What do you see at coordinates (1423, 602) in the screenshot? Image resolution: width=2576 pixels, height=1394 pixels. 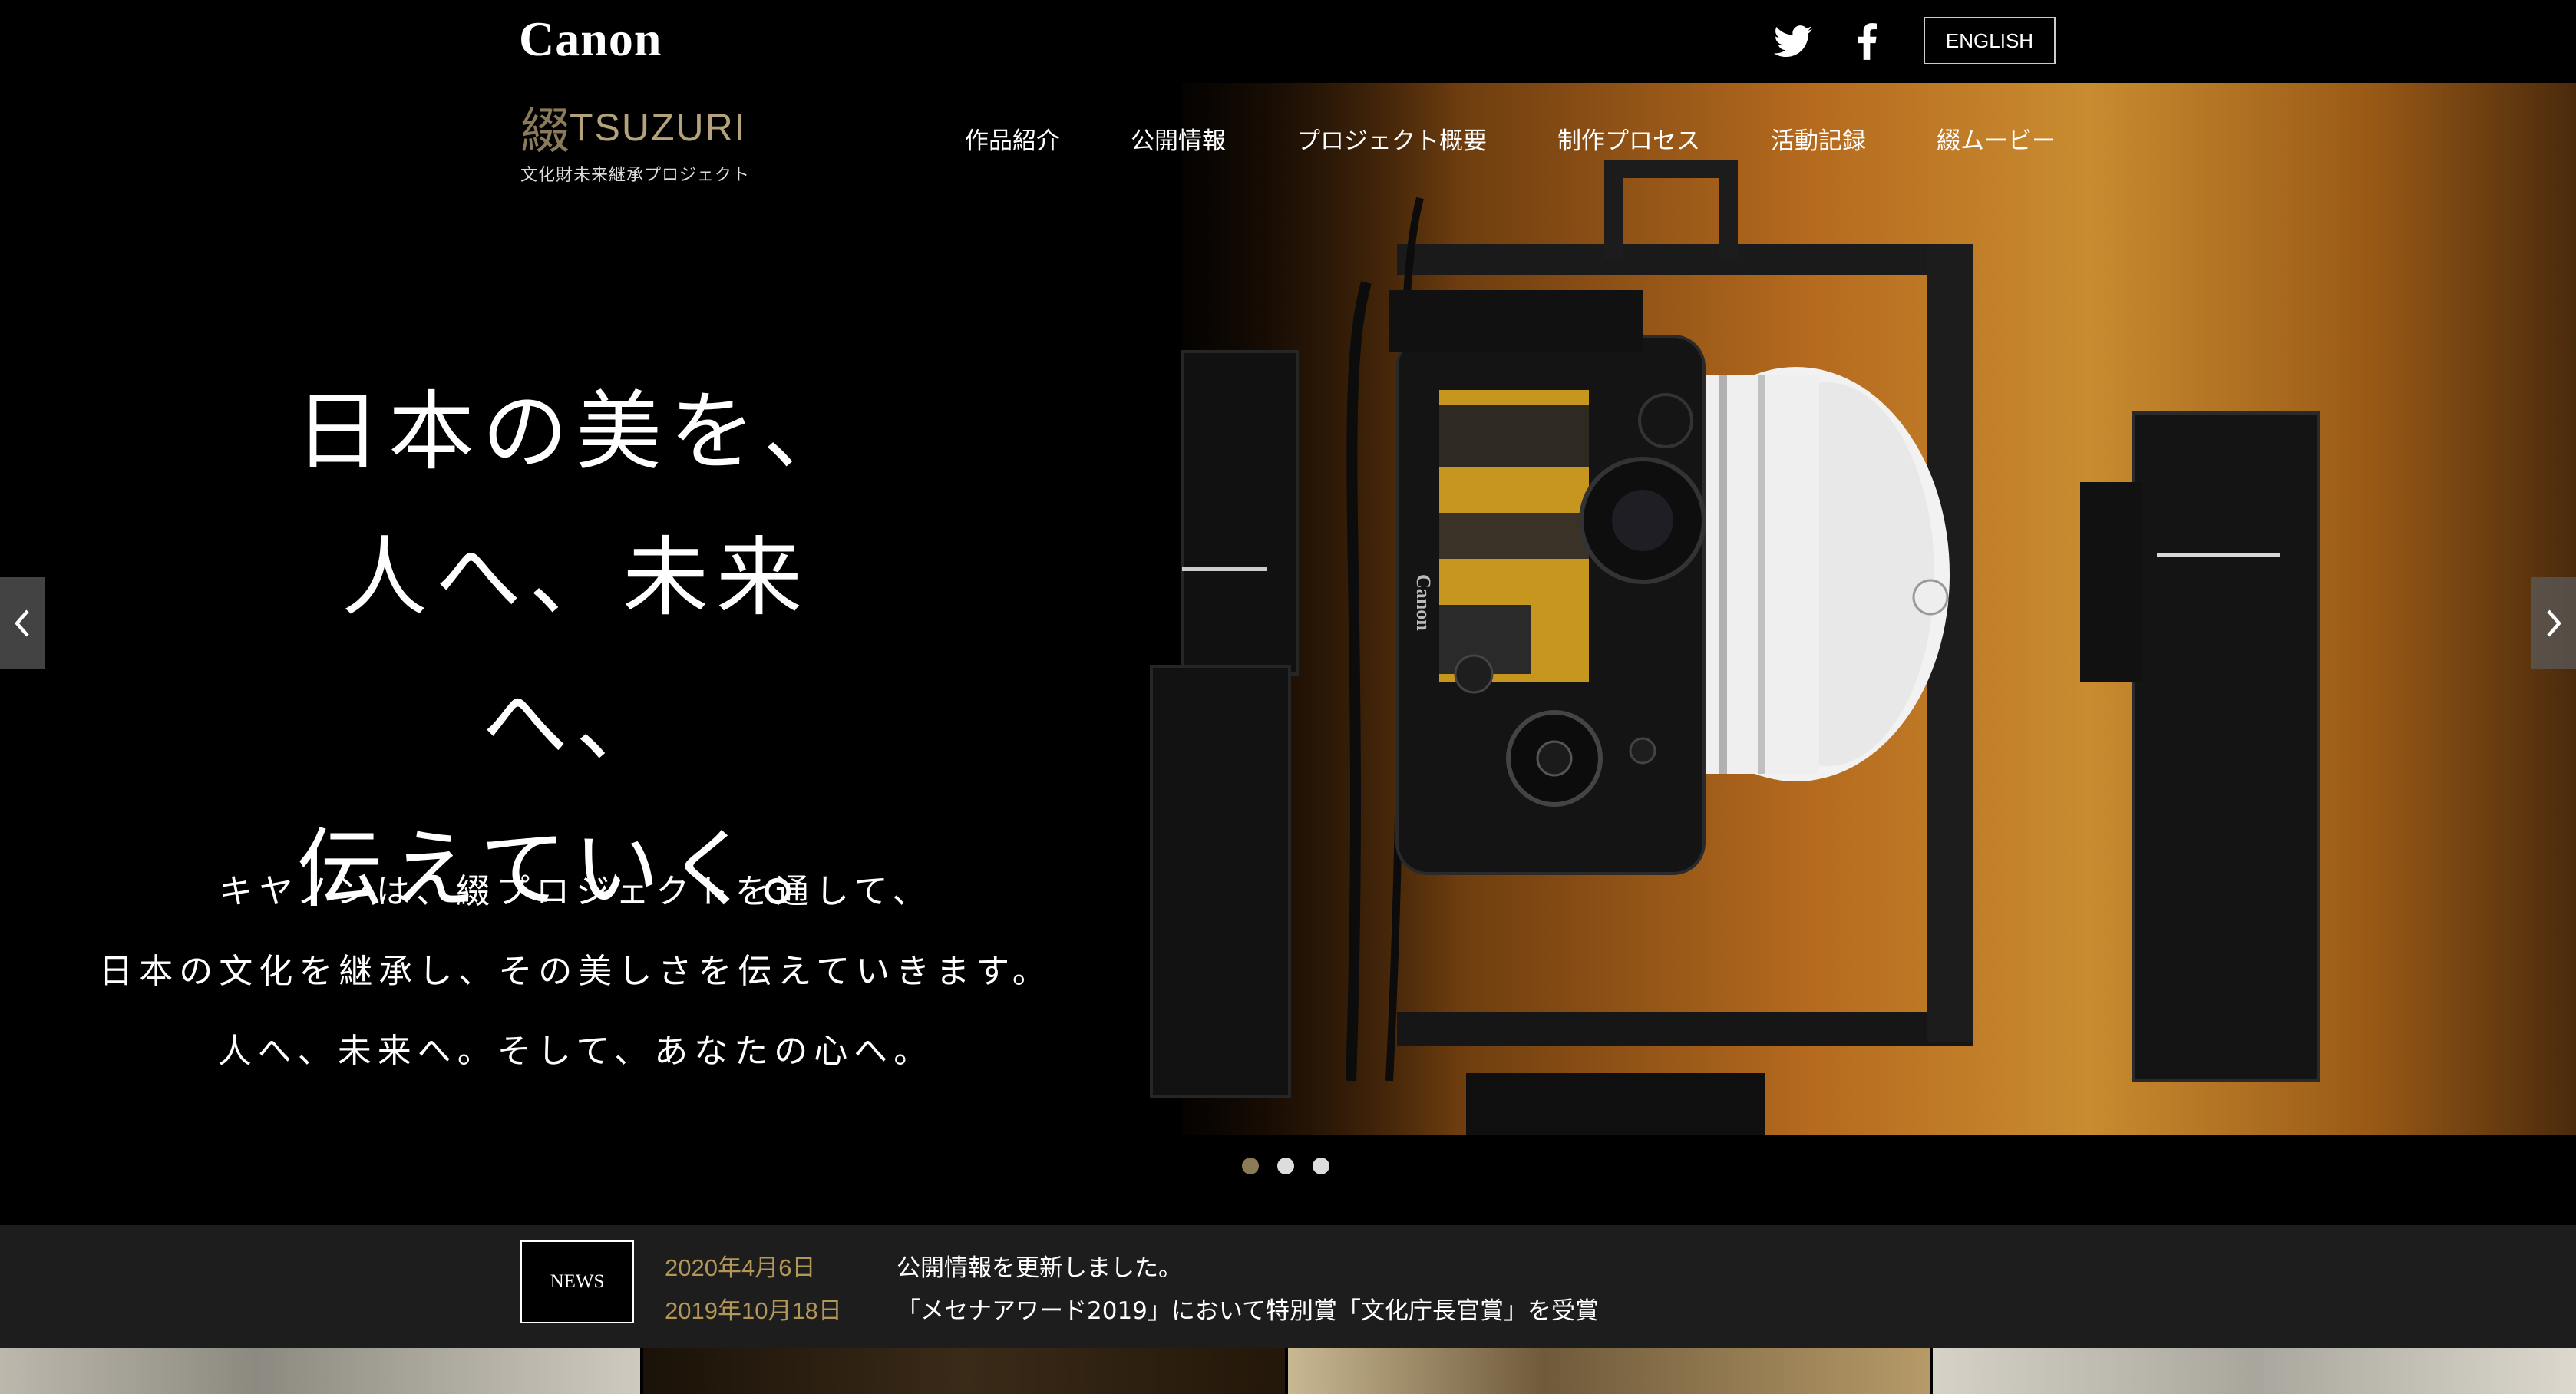 I see `camera-brand-label: Canon` at bounding box center [1423, 602].